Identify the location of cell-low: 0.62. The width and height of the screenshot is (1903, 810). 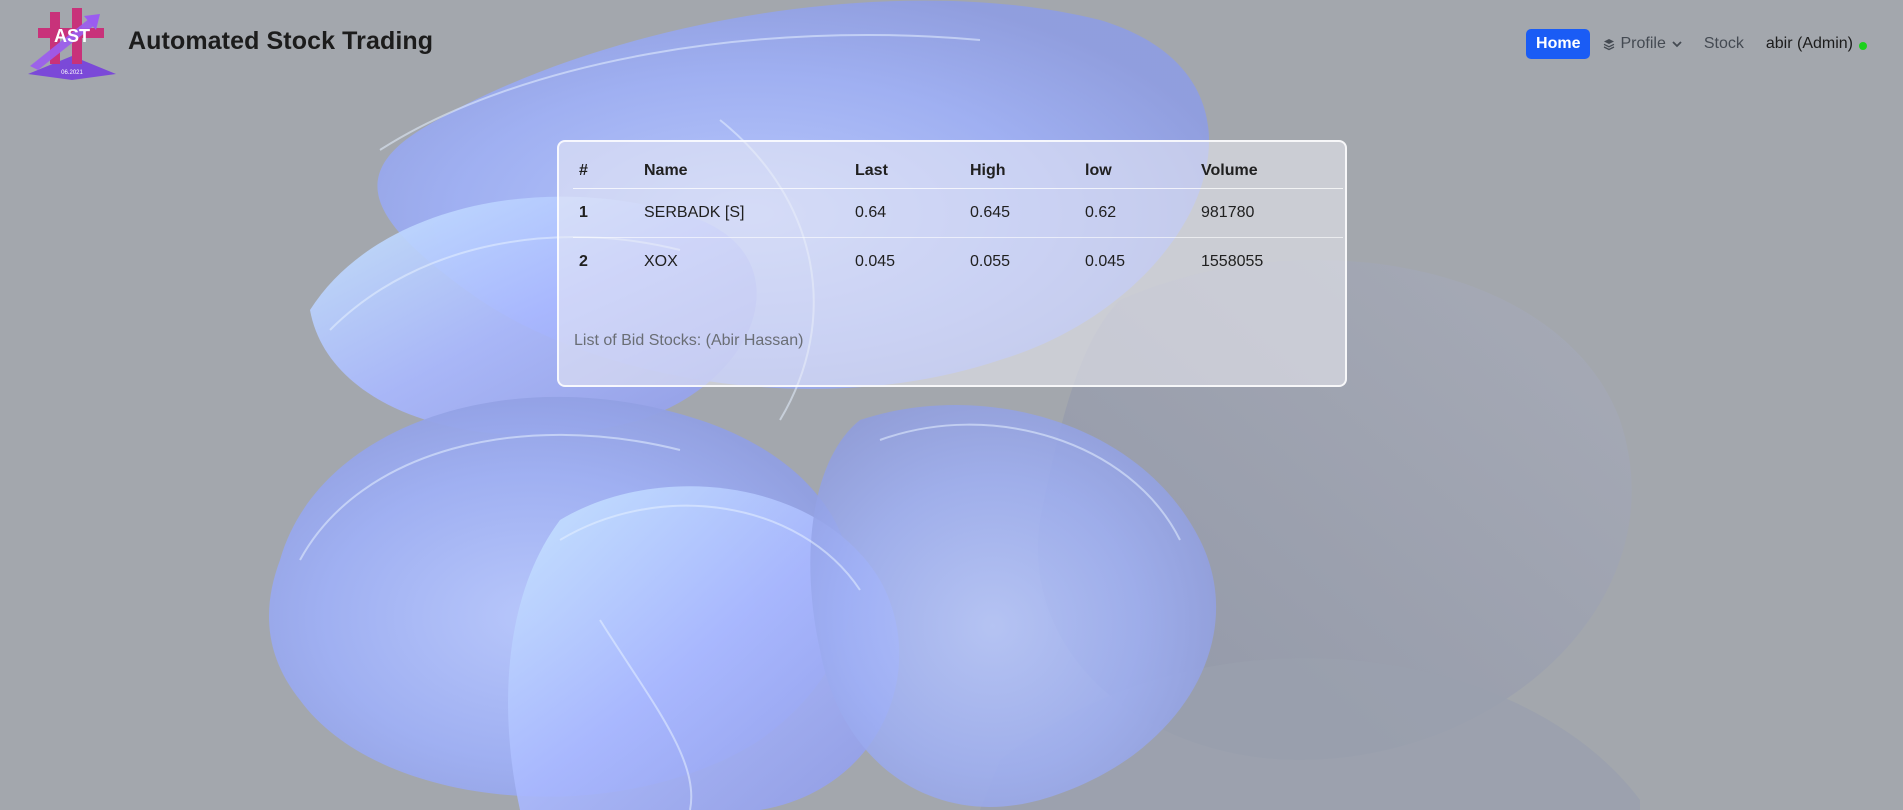
(1143, 213).